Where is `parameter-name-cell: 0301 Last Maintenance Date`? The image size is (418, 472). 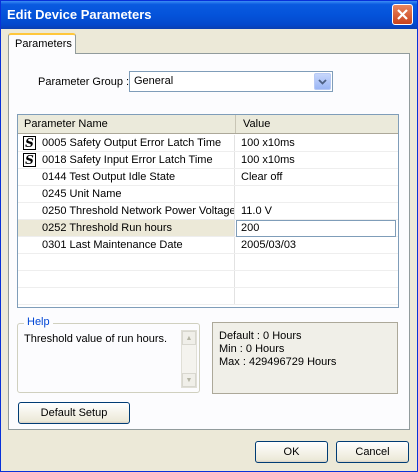 parameter-name-cell: 0301 Last Maintenance Date is located at coordinates (126, 245).